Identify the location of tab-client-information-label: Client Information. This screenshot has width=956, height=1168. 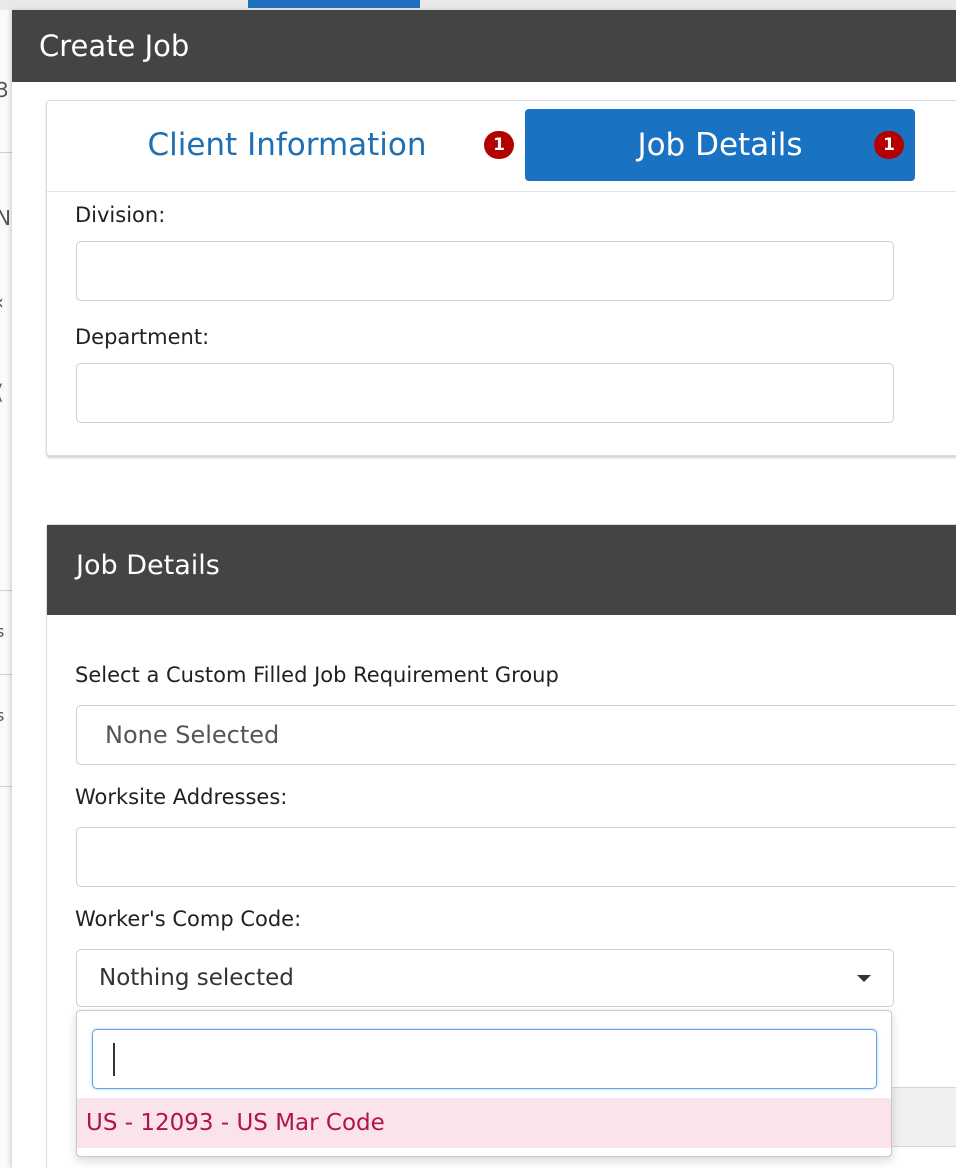
(287, 145).